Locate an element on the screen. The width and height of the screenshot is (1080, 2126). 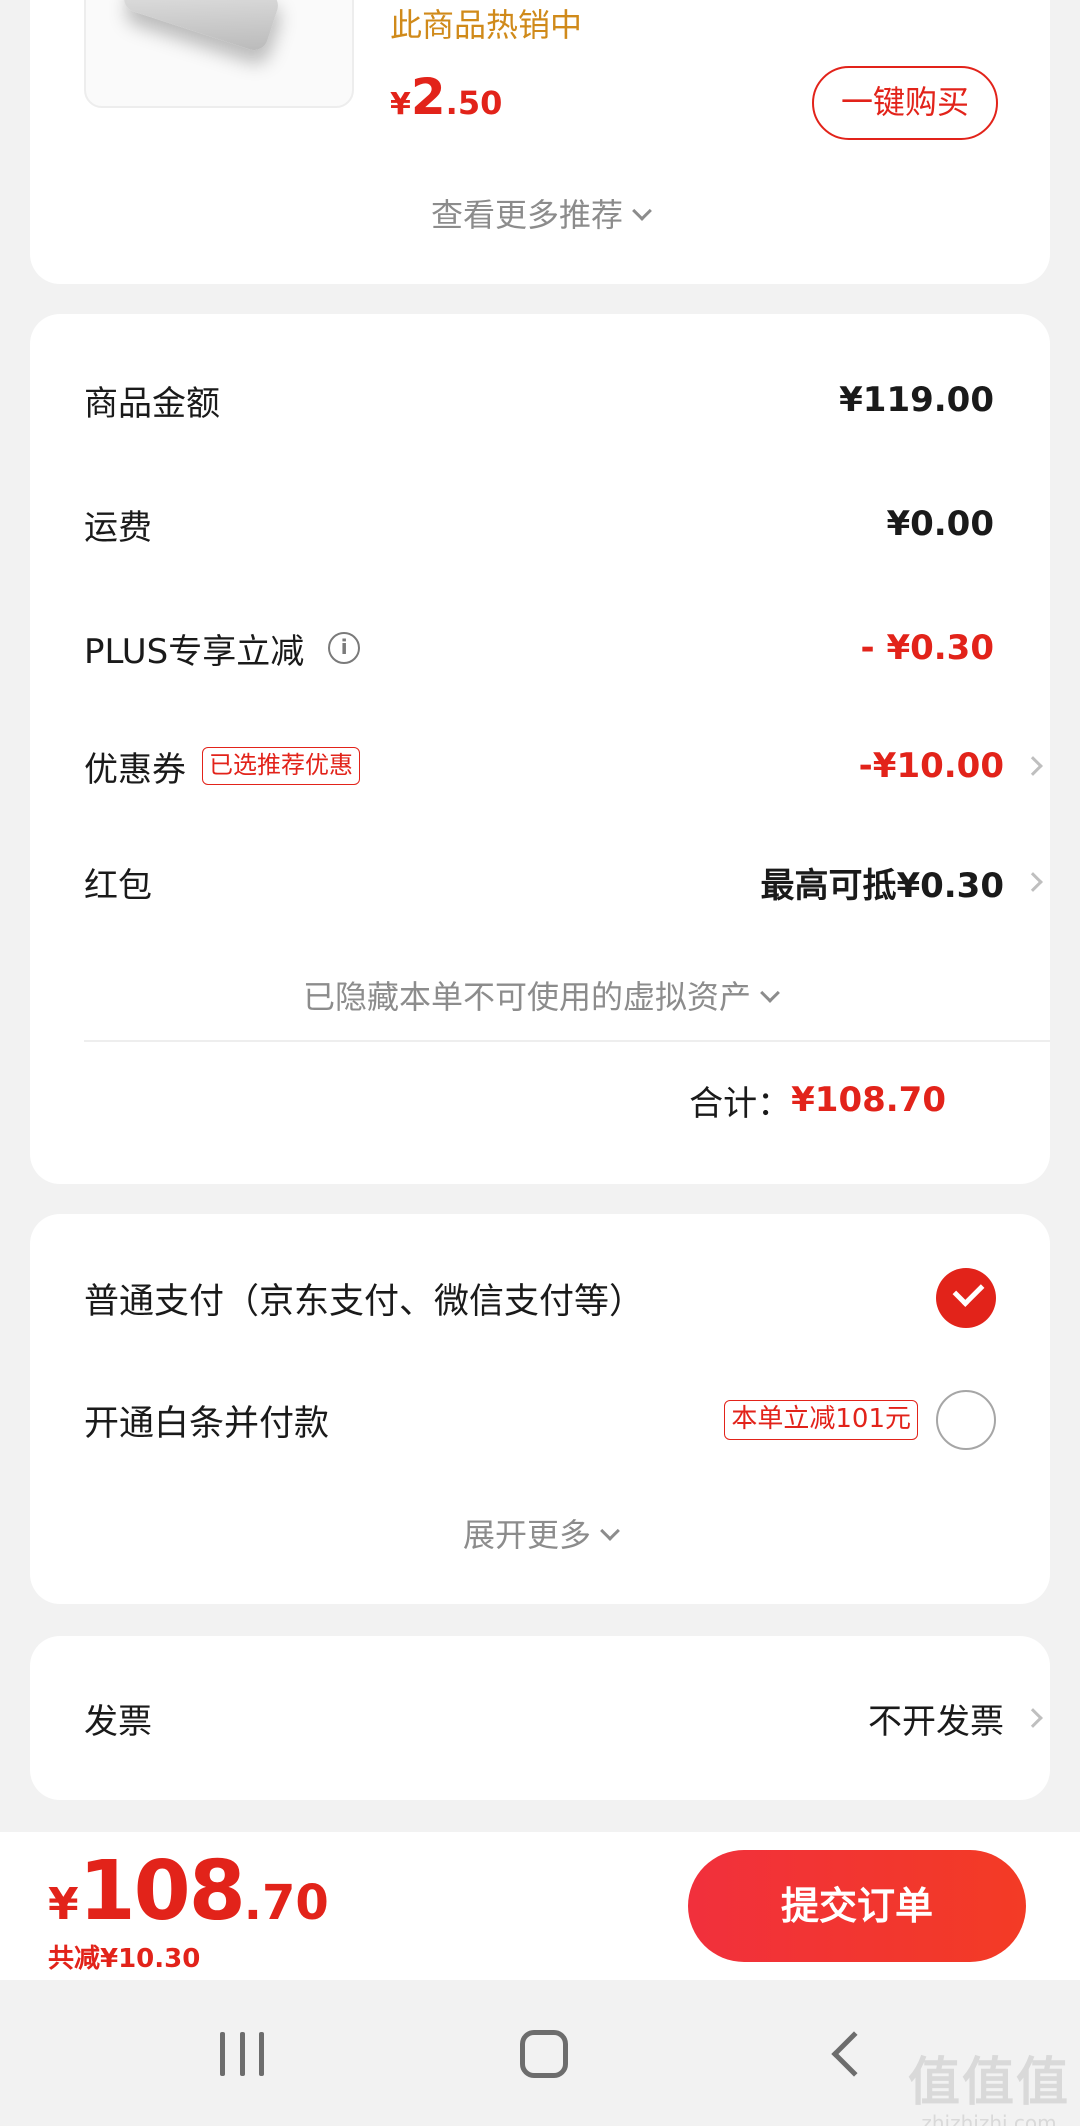
shipping-value: ¥0.00 is located at coordinates (940, 524).